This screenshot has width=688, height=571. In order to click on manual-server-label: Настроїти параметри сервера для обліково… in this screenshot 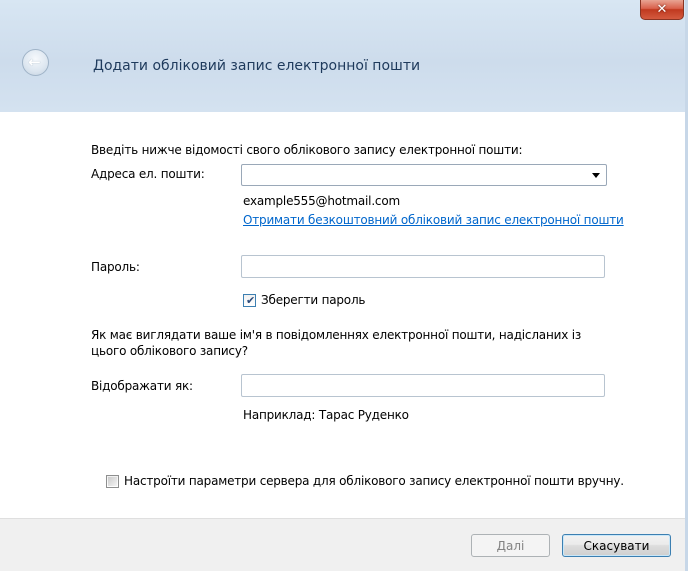, I will do `click(374, 481)`.